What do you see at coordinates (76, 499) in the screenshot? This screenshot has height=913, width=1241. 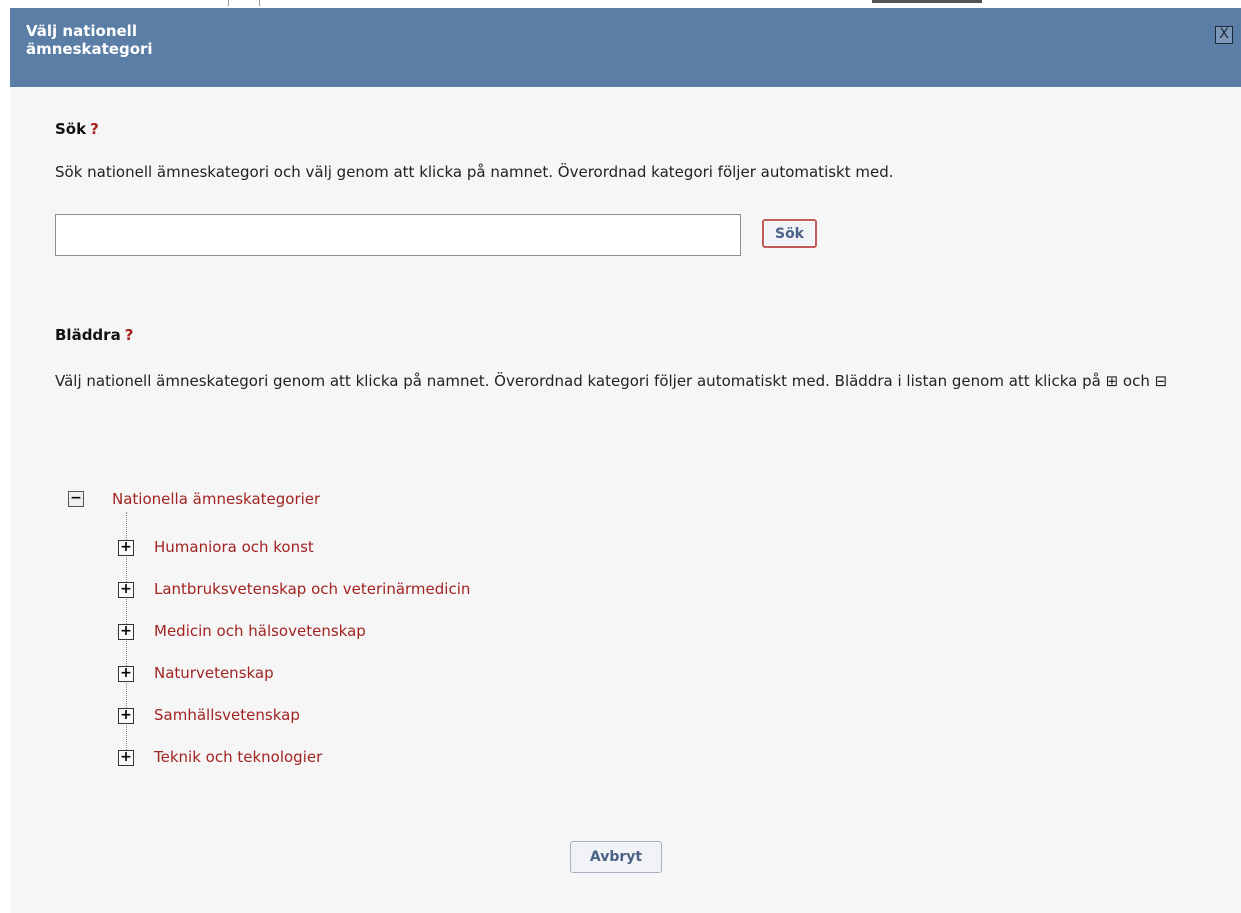 I see `collapse-icon: −` at bounding box center [76, 499].